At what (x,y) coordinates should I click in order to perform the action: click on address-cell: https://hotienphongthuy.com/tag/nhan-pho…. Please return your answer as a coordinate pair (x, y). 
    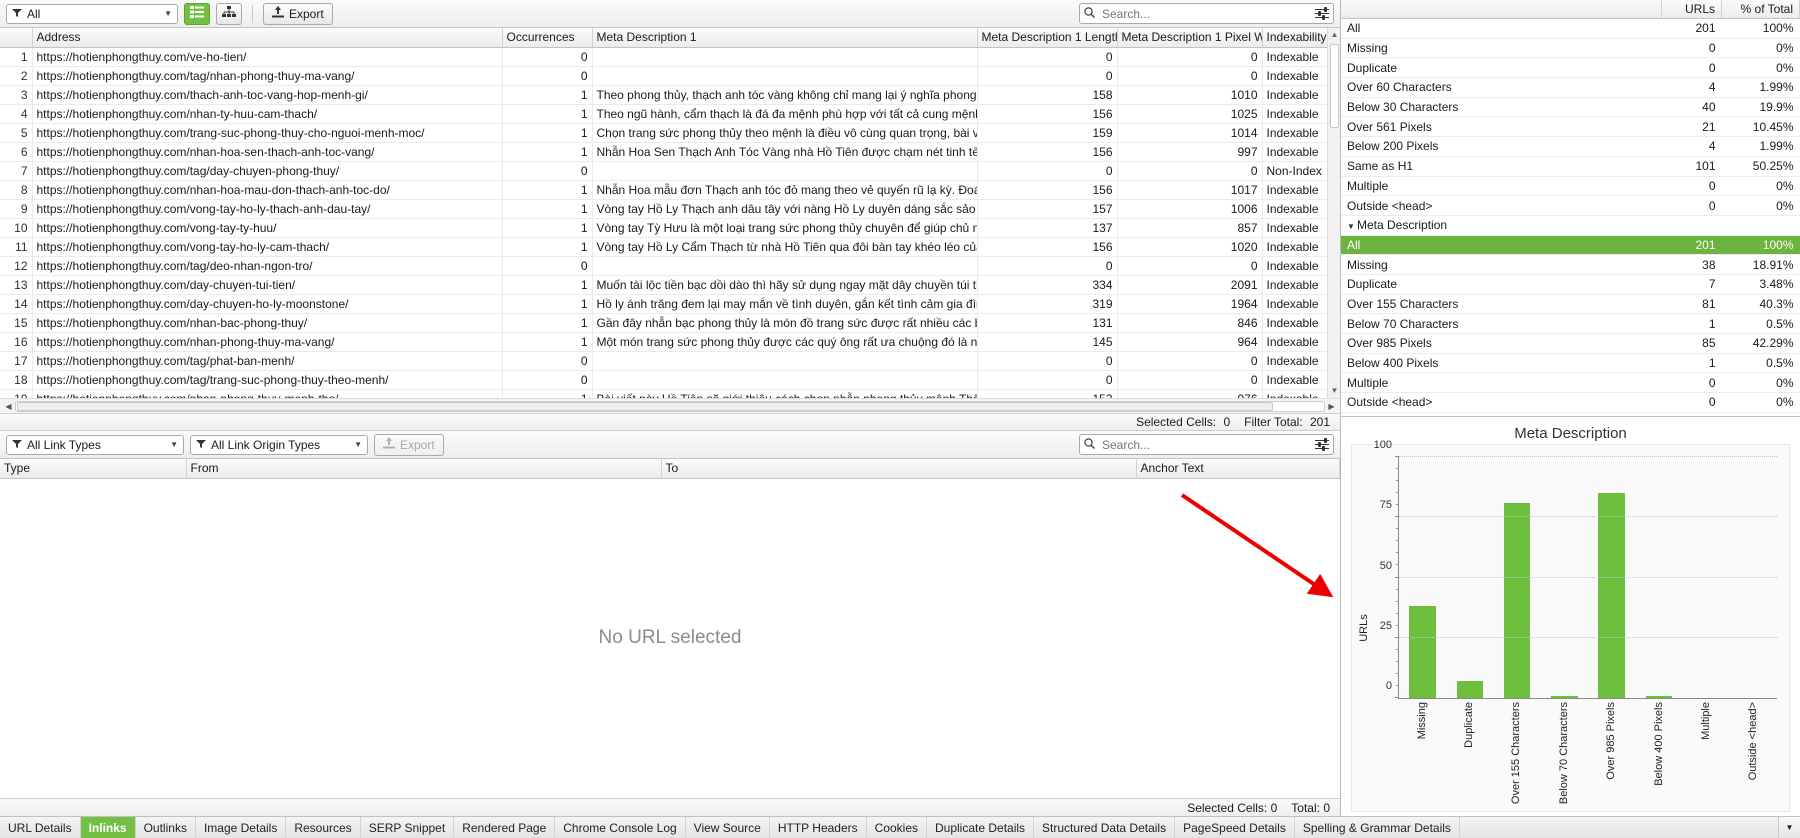
    Looking at the image, I should click on (267, 76).